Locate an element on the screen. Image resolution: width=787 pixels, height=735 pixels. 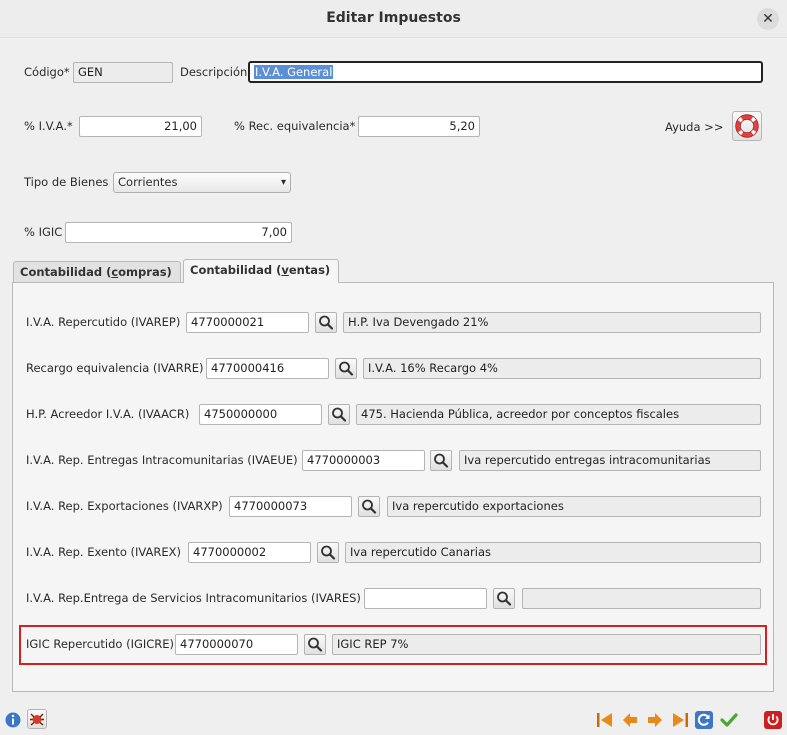
help-button is located at coordinates (747, 126).